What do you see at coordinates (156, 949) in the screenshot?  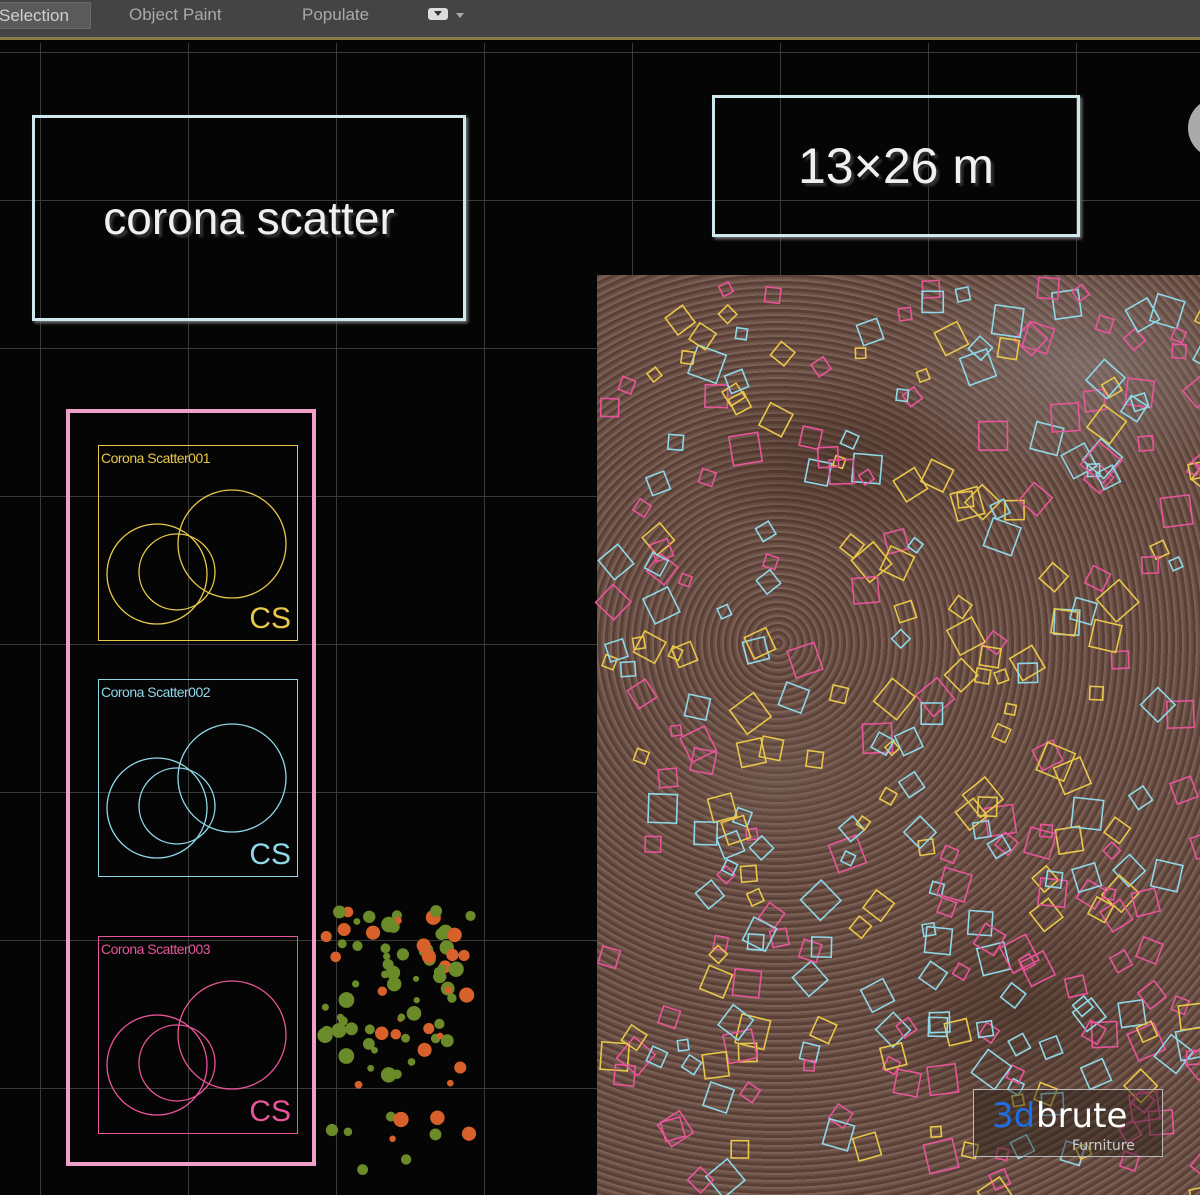 I see `scatter-name: Corona Scatter003` at bounding box center [156, 949].